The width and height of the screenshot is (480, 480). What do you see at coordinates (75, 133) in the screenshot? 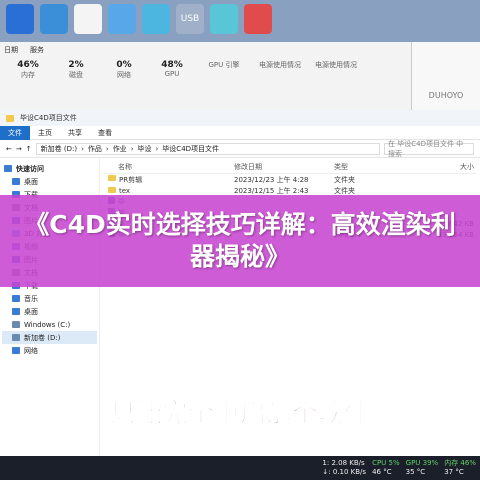
I see `tab-share: 共享` at bounding box center [75, 133].